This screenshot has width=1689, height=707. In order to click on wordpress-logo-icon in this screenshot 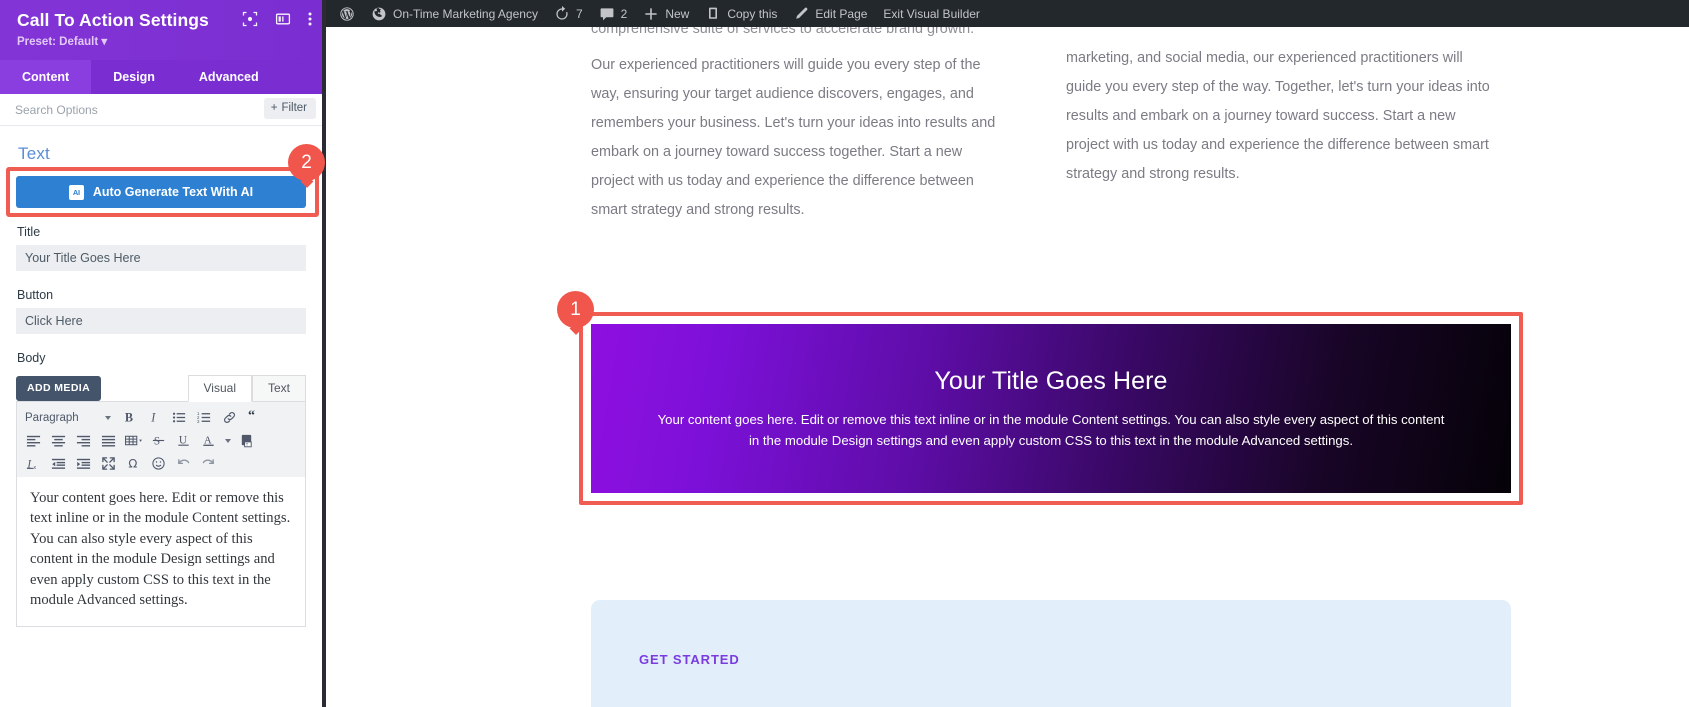, I will do `click(347, 13)`.